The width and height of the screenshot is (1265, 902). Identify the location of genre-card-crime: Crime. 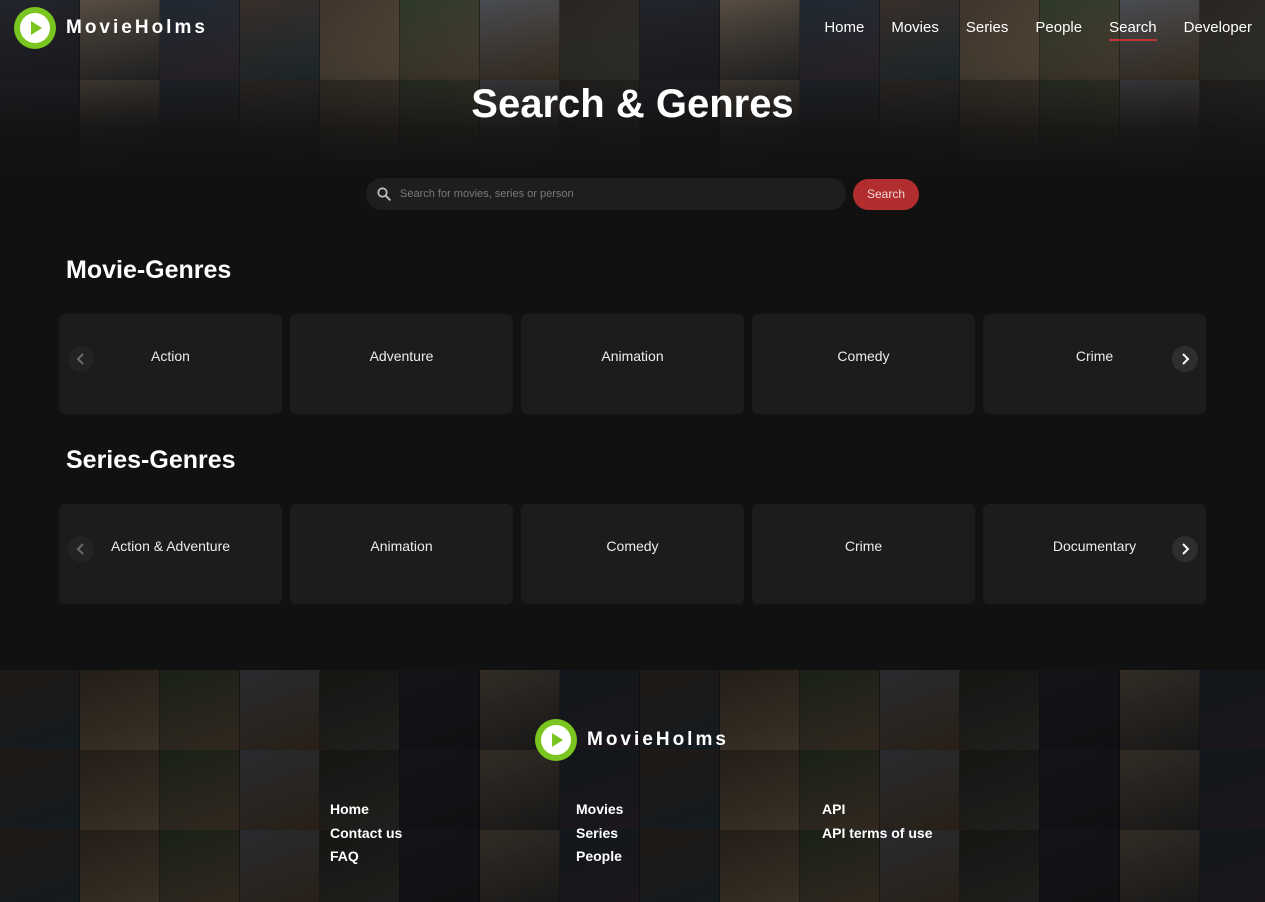
(863, 554).